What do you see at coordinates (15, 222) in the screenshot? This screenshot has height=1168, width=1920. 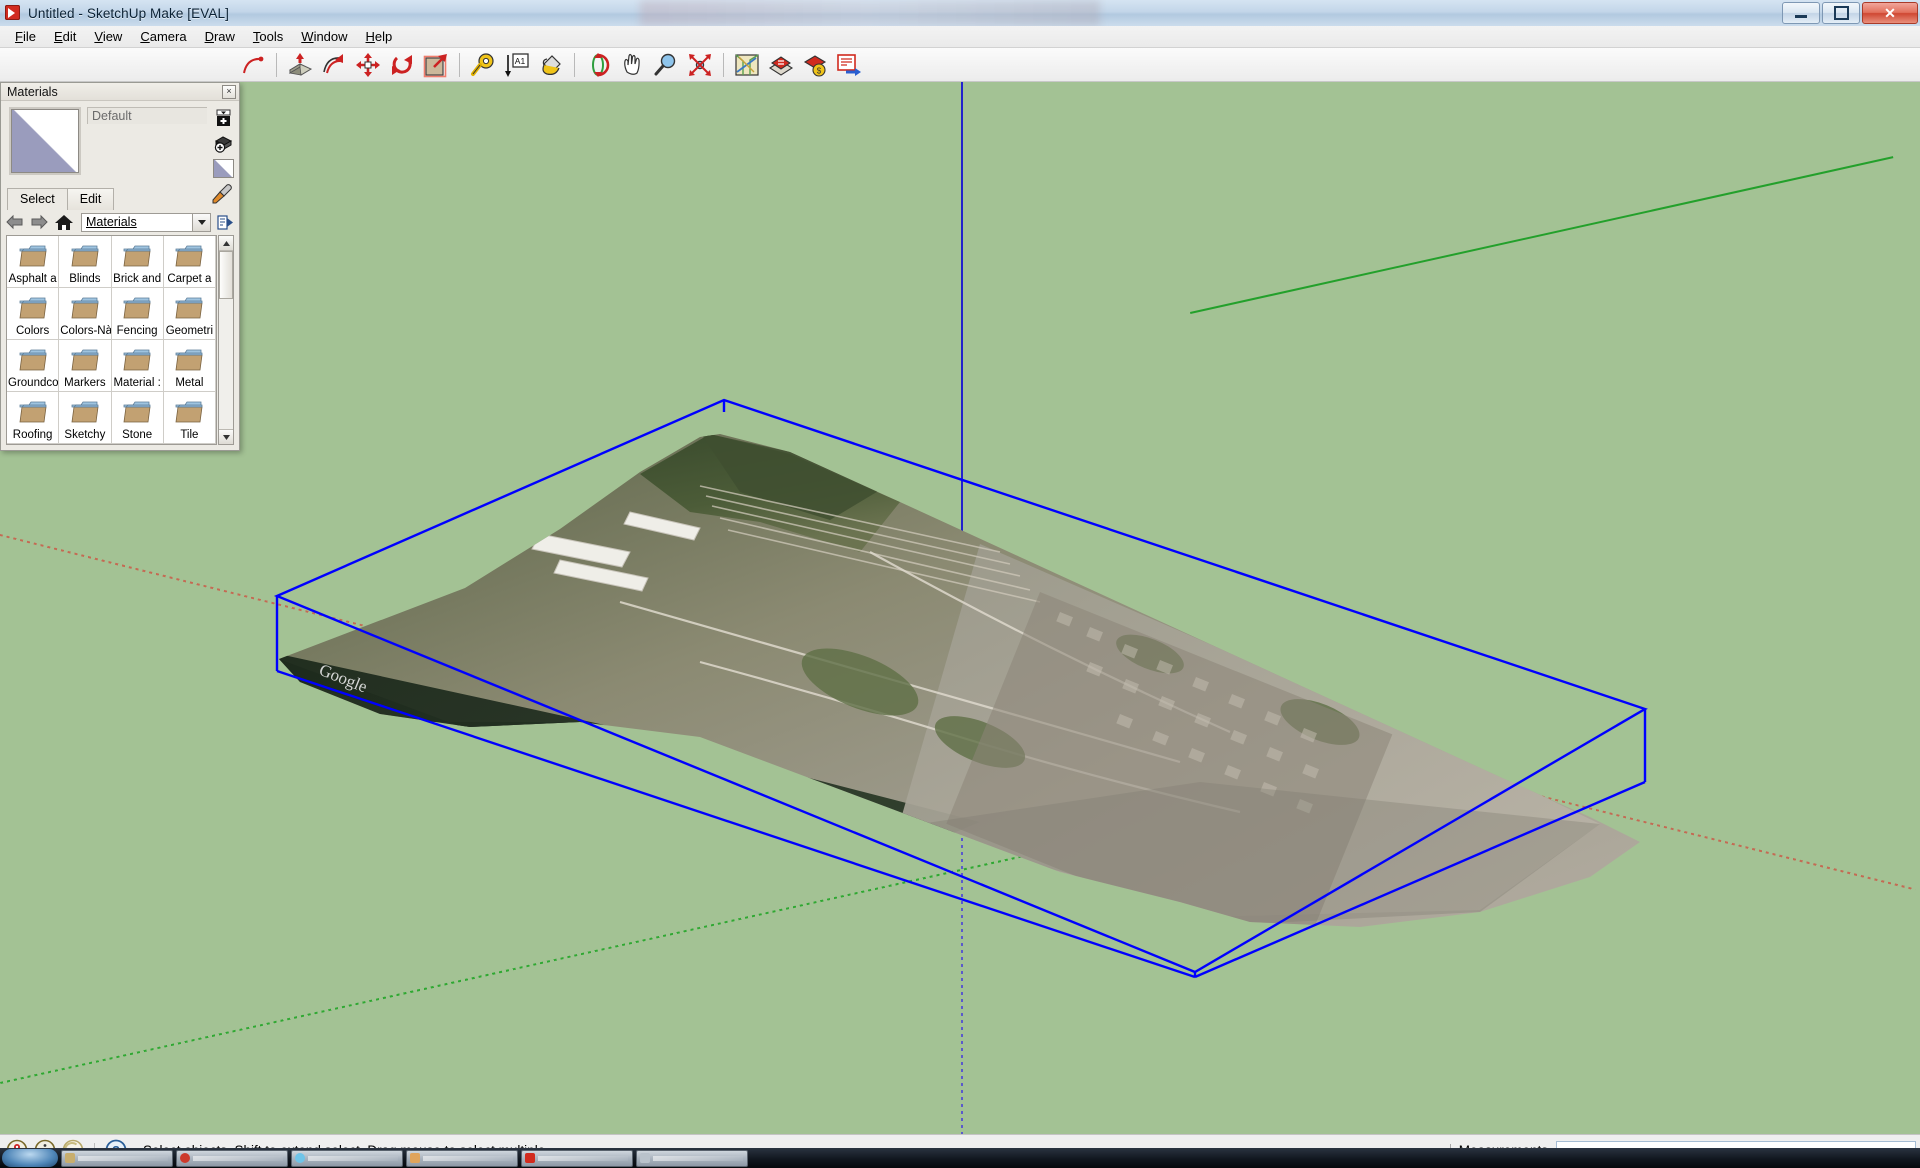 I see `back-arrow-icon` at bounding box center [15, 222].